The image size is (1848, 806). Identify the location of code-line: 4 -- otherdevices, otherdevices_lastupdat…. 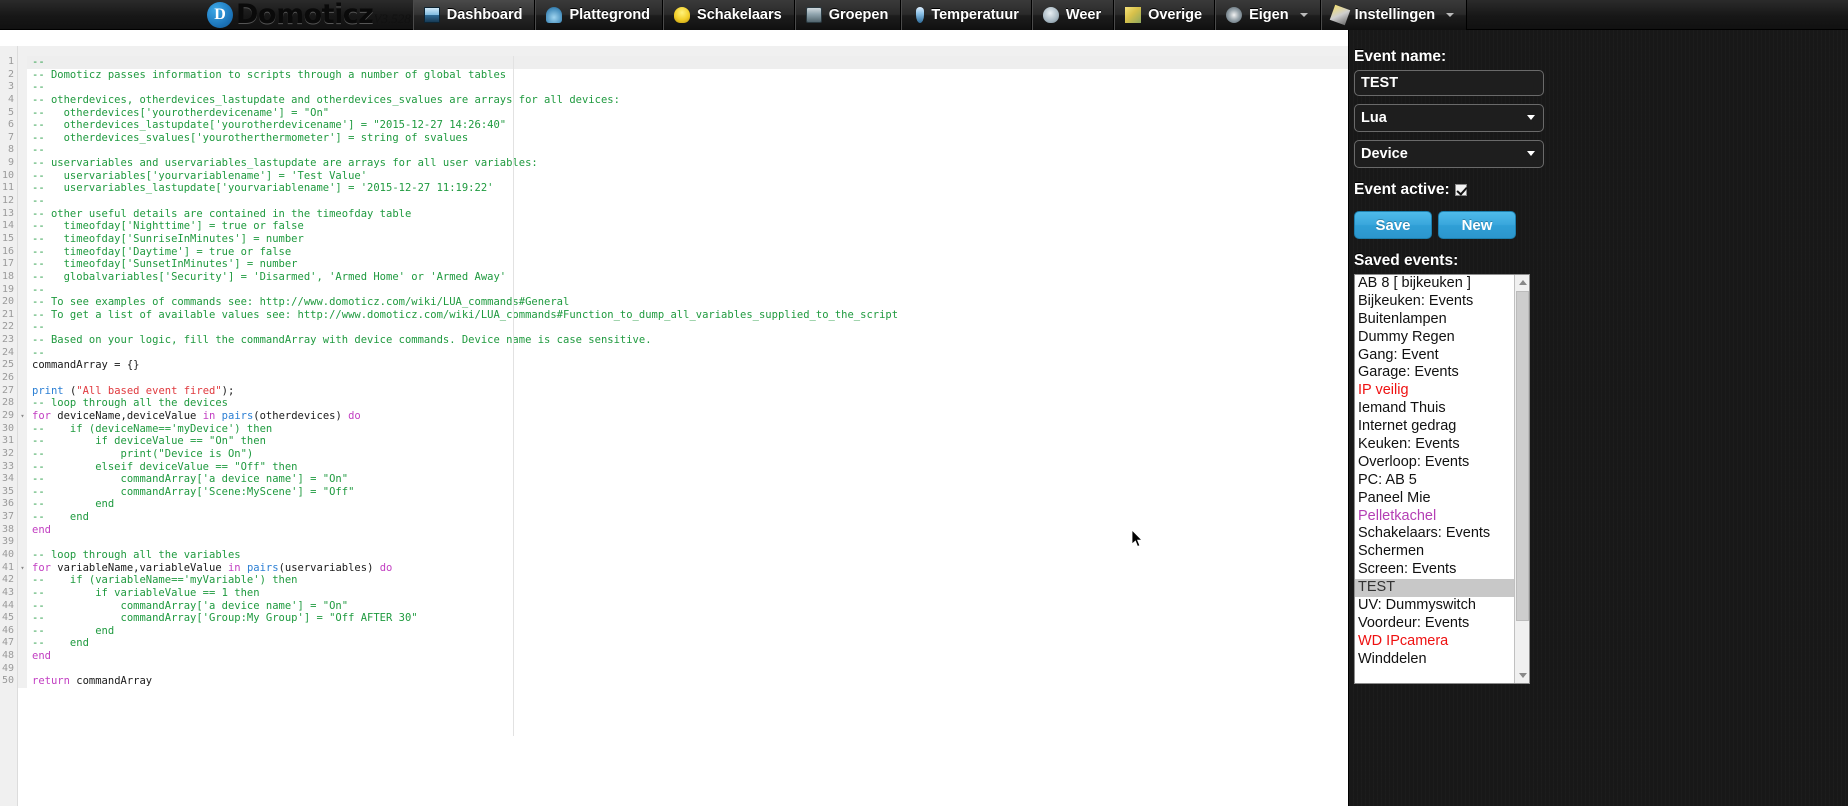
(674, 100).